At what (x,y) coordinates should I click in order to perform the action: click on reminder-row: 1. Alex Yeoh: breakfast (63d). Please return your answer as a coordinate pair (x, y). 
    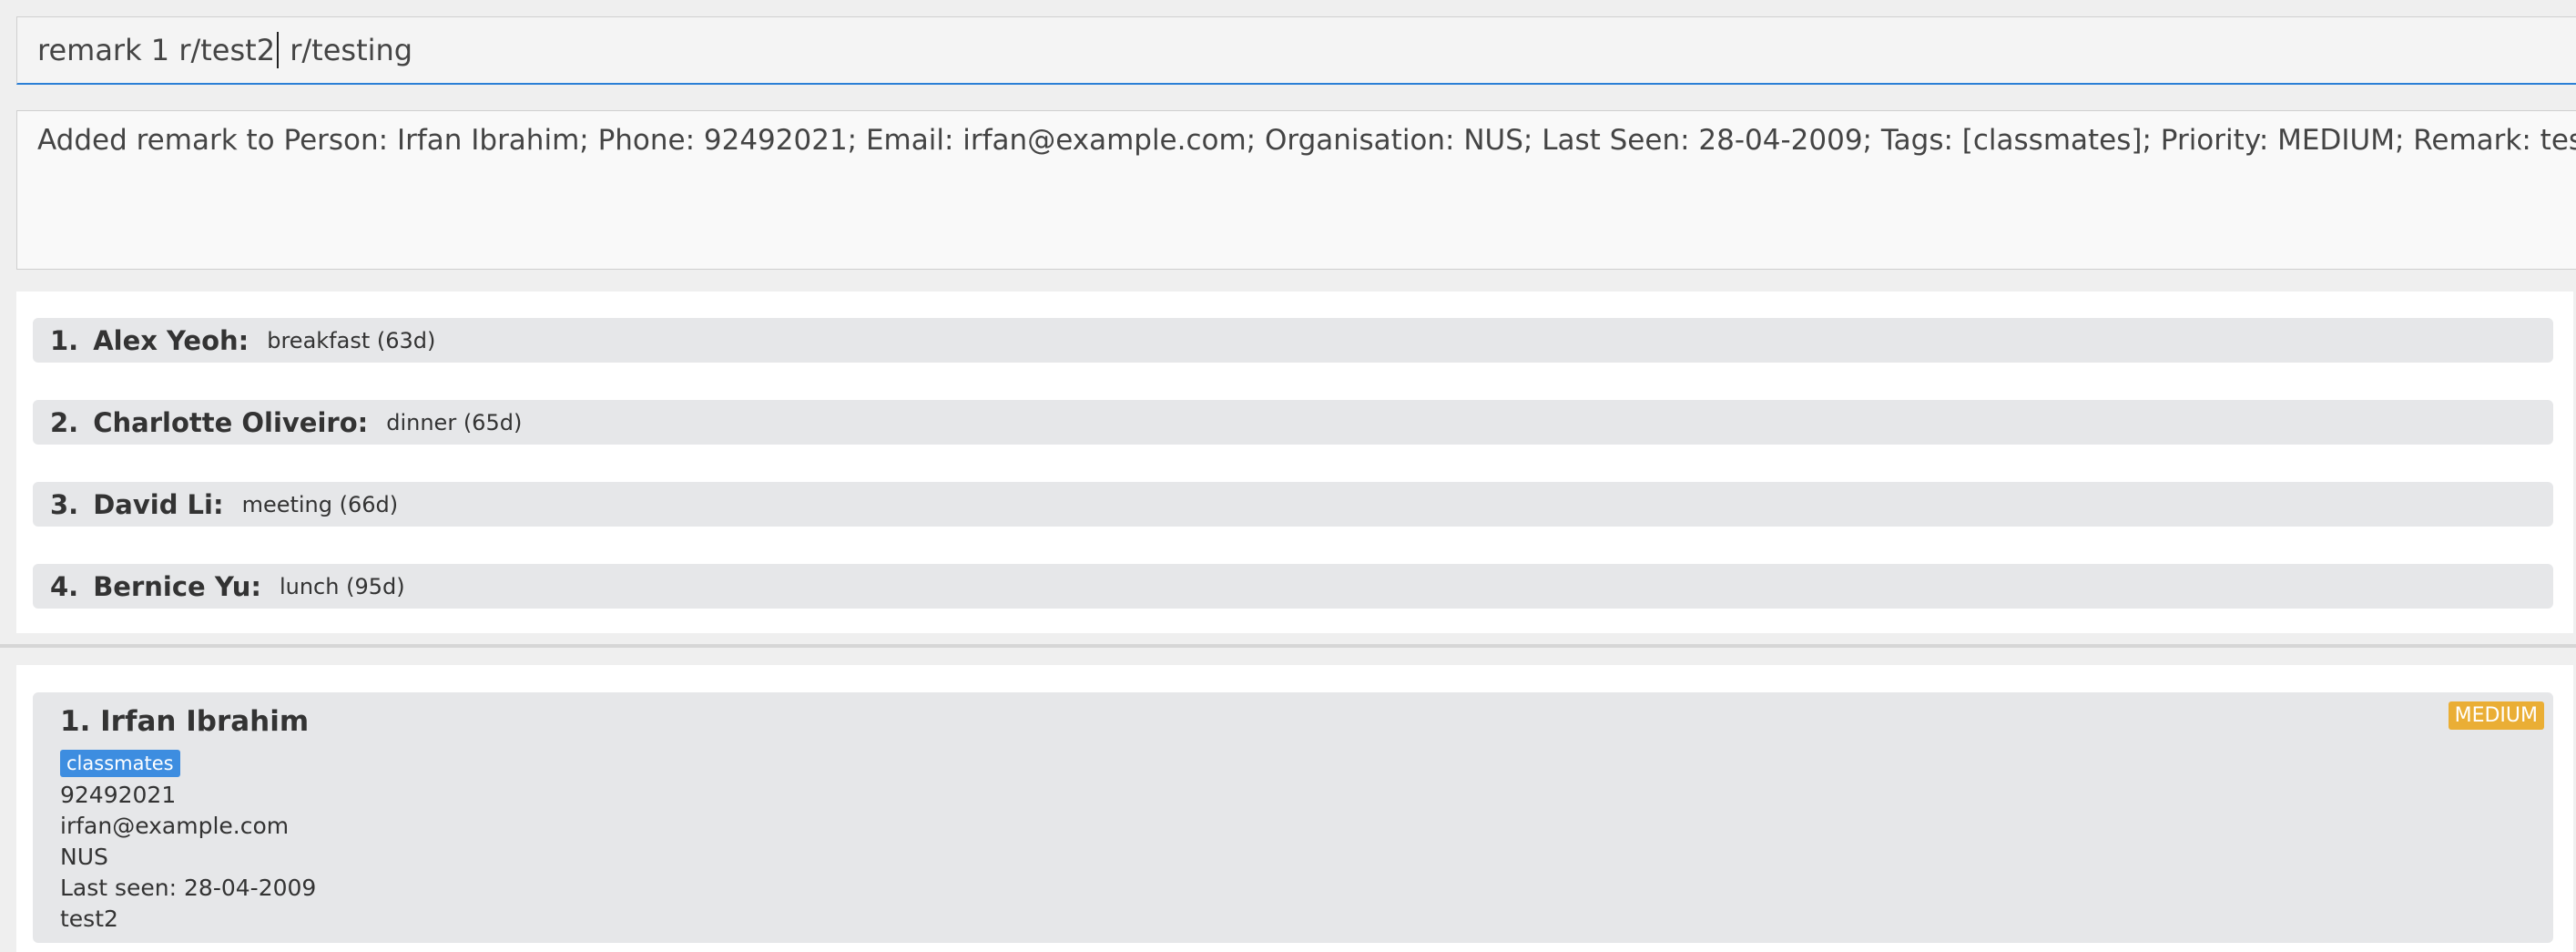
    Looking at the image, I should click on (1293, 341).